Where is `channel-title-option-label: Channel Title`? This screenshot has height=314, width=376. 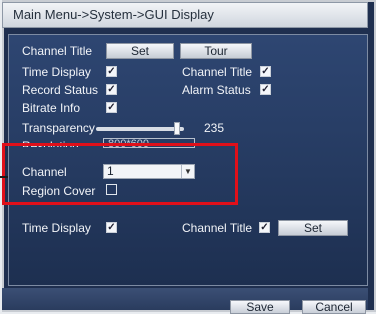 channel-title-option-label: Channel Title is located at coordinates (217, 72).